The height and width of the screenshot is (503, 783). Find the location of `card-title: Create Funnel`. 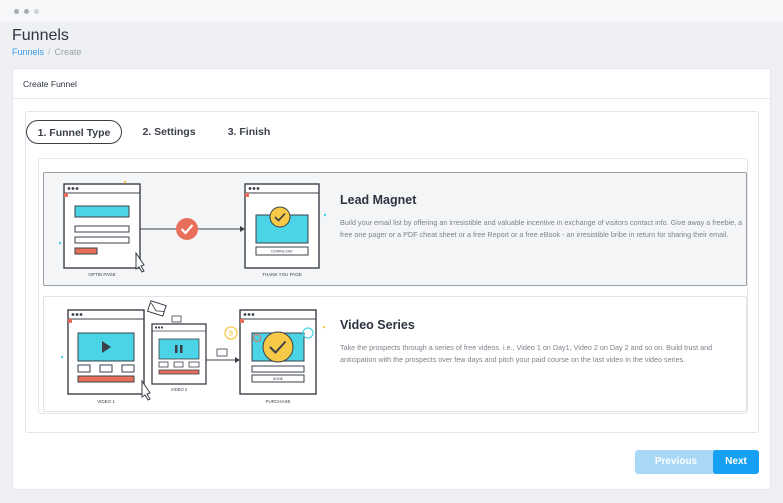

card-title: Create Funnel is located at coordinates (50, 84).